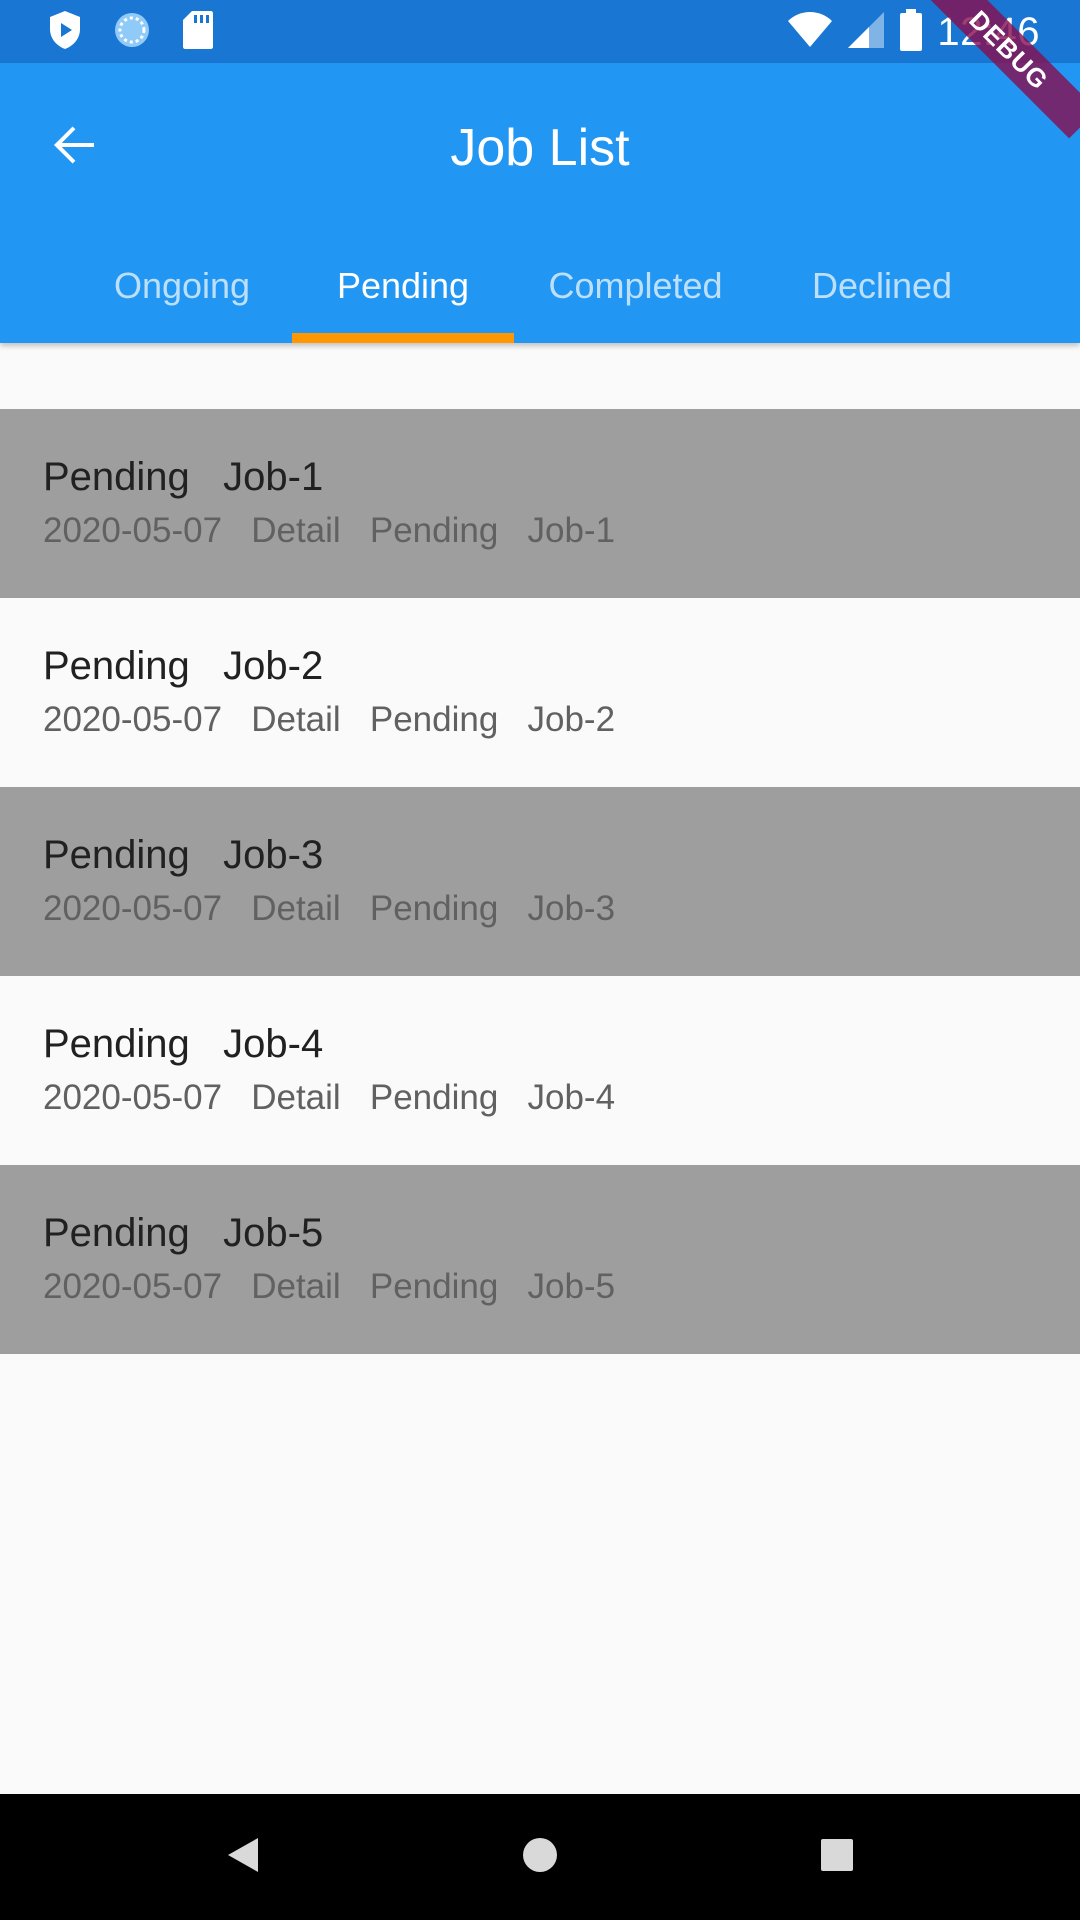 This screenshot has width=1080, height=1920. I want to click on job-title: Pending Job-1, so click(183, 477).